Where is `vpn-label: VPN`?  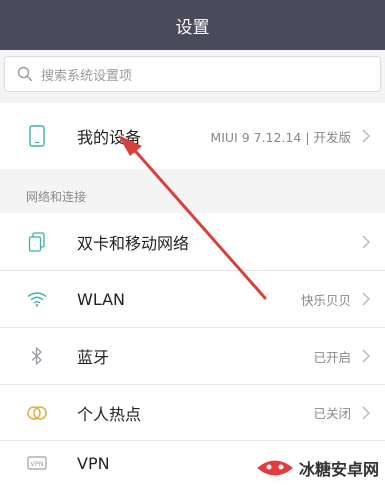
vpn-label: VPN is located at coordinates (93, 463).